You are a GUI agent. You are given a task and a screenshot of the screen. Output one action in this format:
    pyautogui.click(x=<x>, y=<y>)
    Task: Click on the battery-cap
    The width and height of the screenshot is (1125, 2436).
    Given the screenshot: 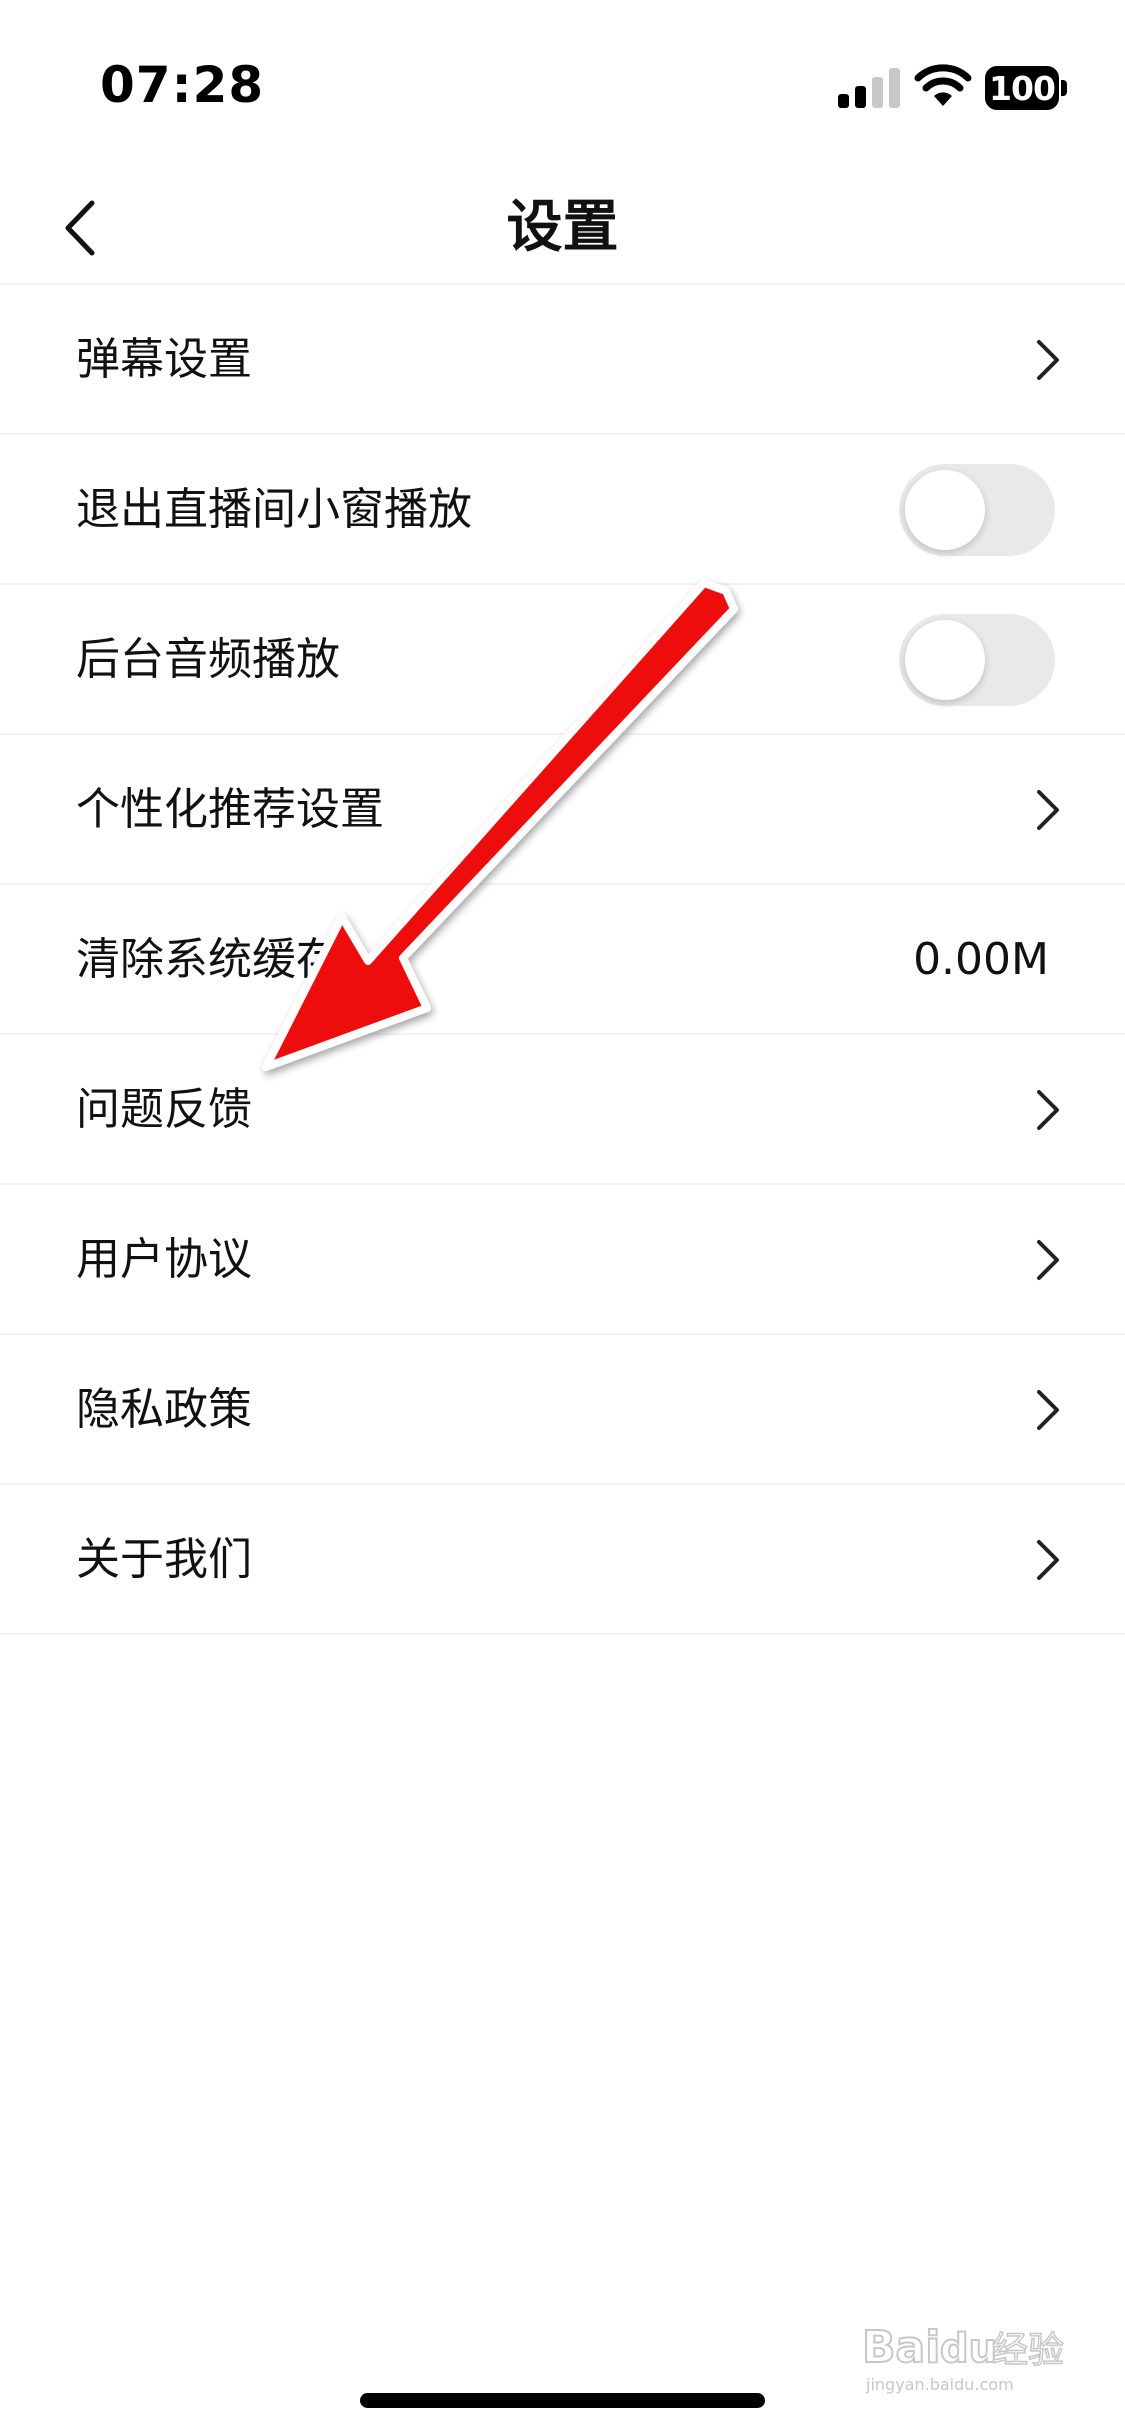 What is the action you would take?
    pyautogui.click(x=1064, y=88)
    